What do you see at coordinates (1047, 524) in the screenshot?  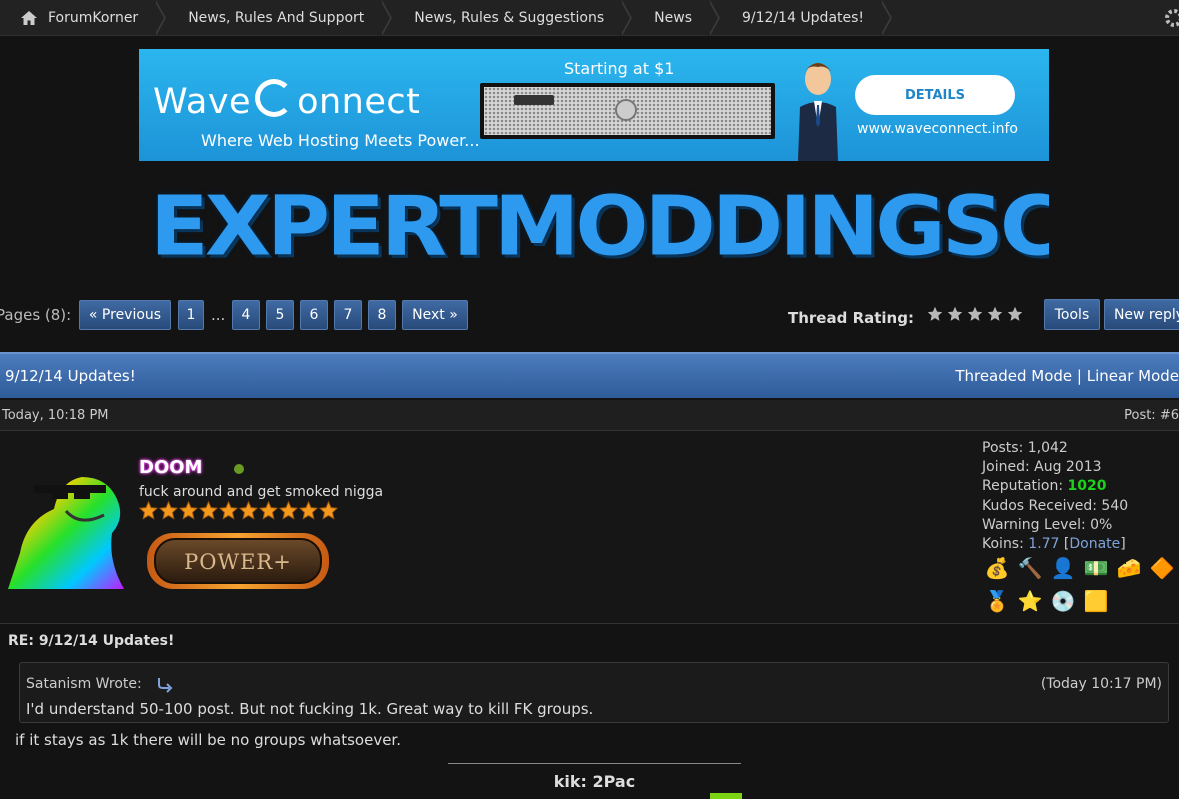 I see `stat-warning: Warning Level: 0%` at bounding box center [1047, 524].